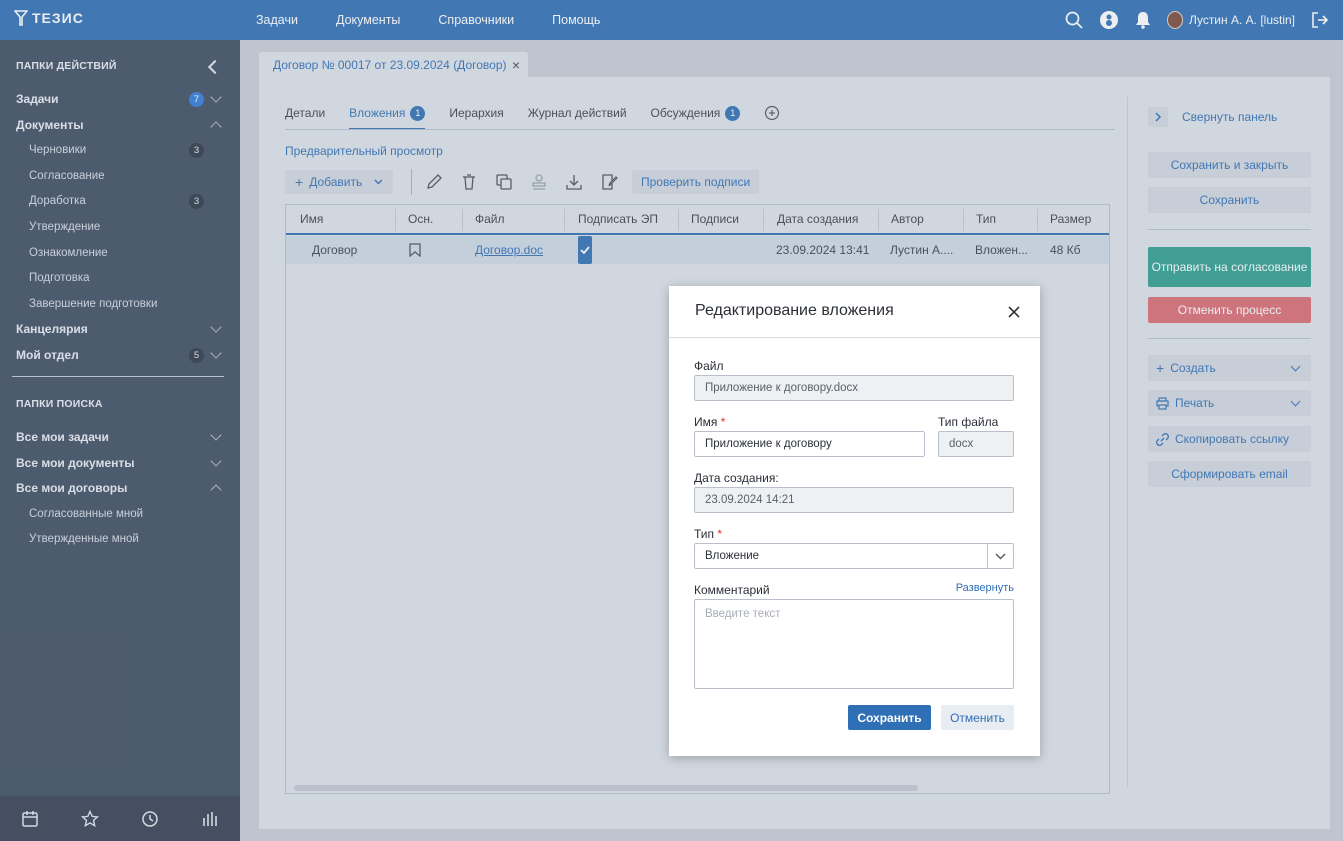 This screenshot has width=1343, height=841. I want to click on comment-textarea: Введите текст, so click(854, 644).